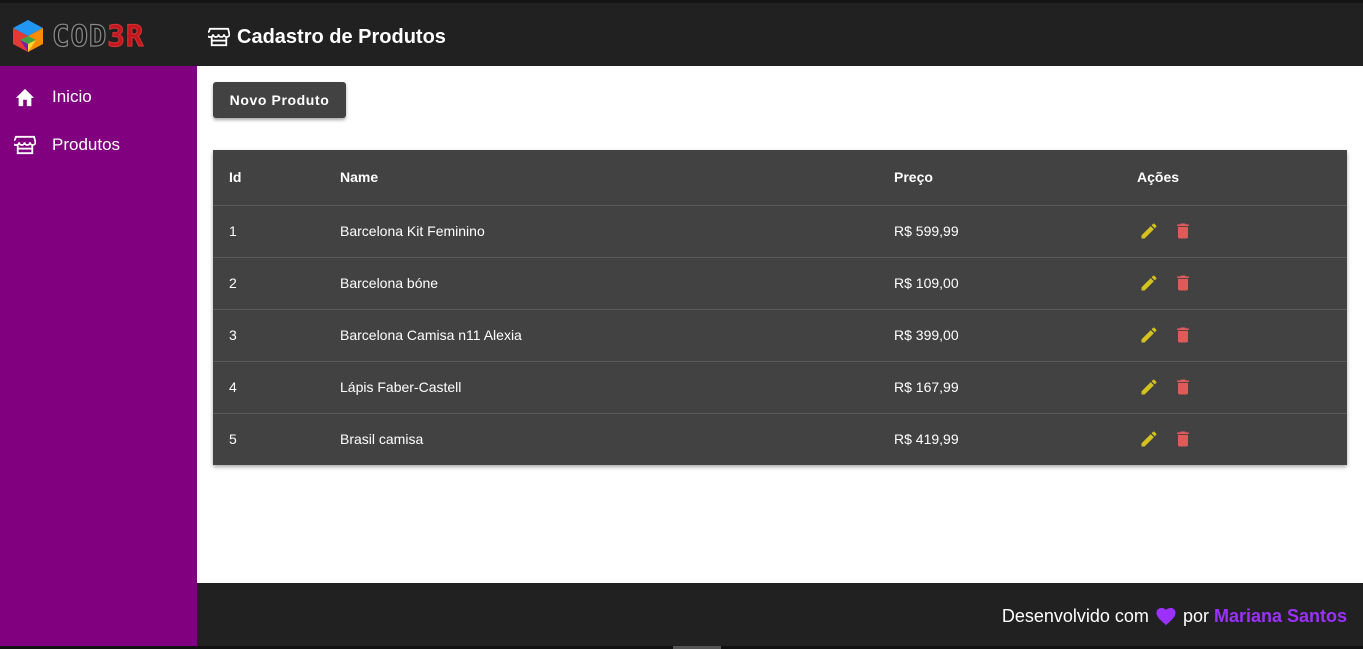 This screenshot has width=1363, height=649. What do you see at coordinates (1075, 615) in the screenshot?
I see `footer-text: Desenvolvido com` at bounding box center [1075, 615].